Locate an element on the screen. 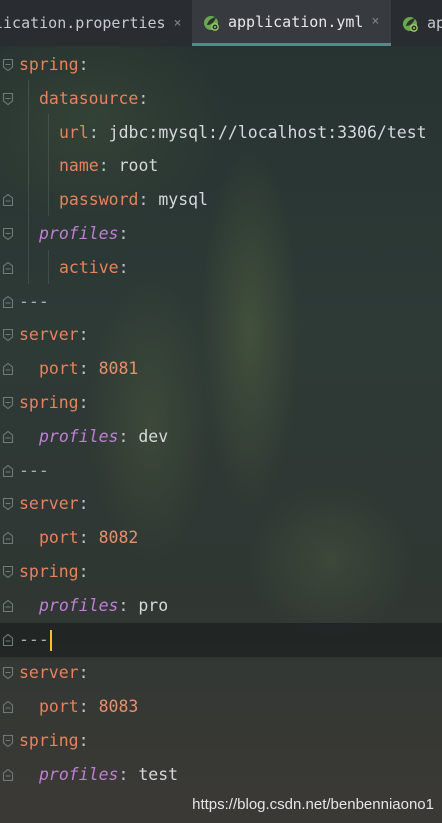  code-line: profiles: pro is located at coordinates (221, 606).